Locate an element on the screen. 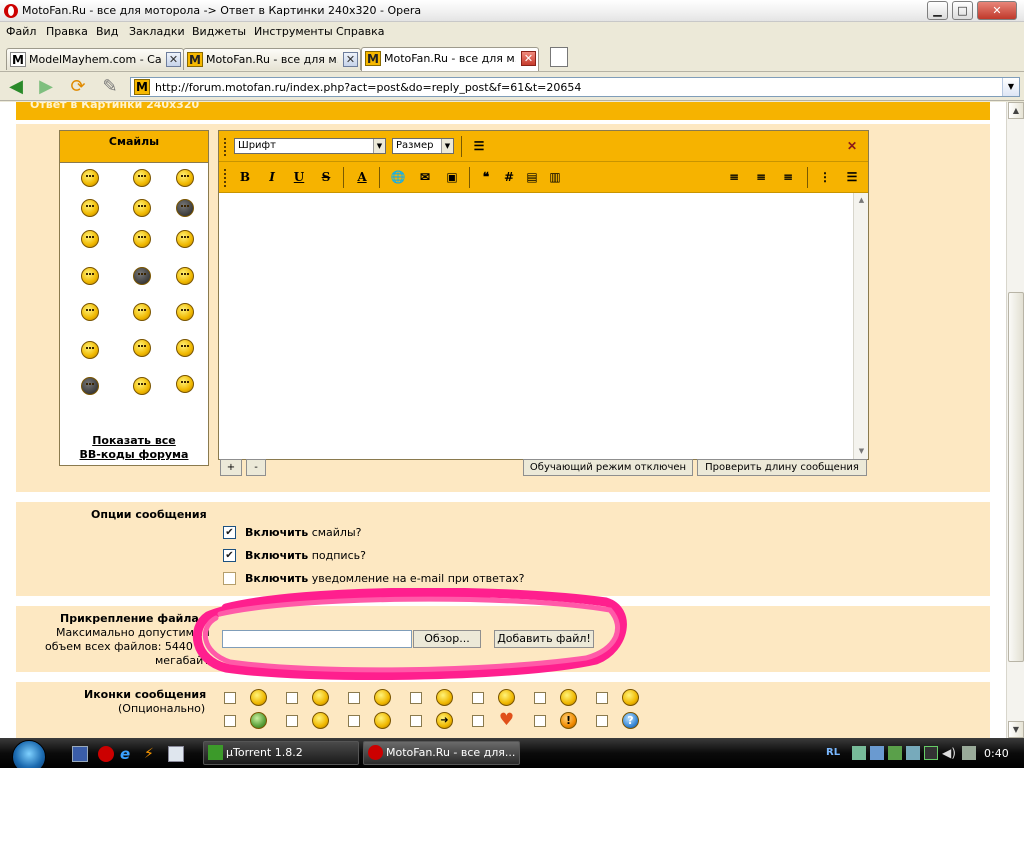  sunglasses-smiley-icon is located at coordinates (90, 386).